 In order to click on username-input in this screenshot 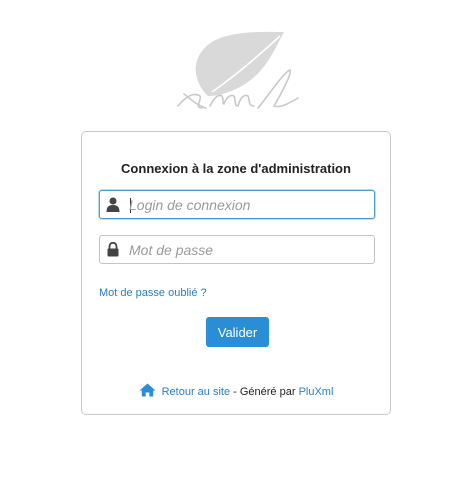, I will do `click(249, 204)`.